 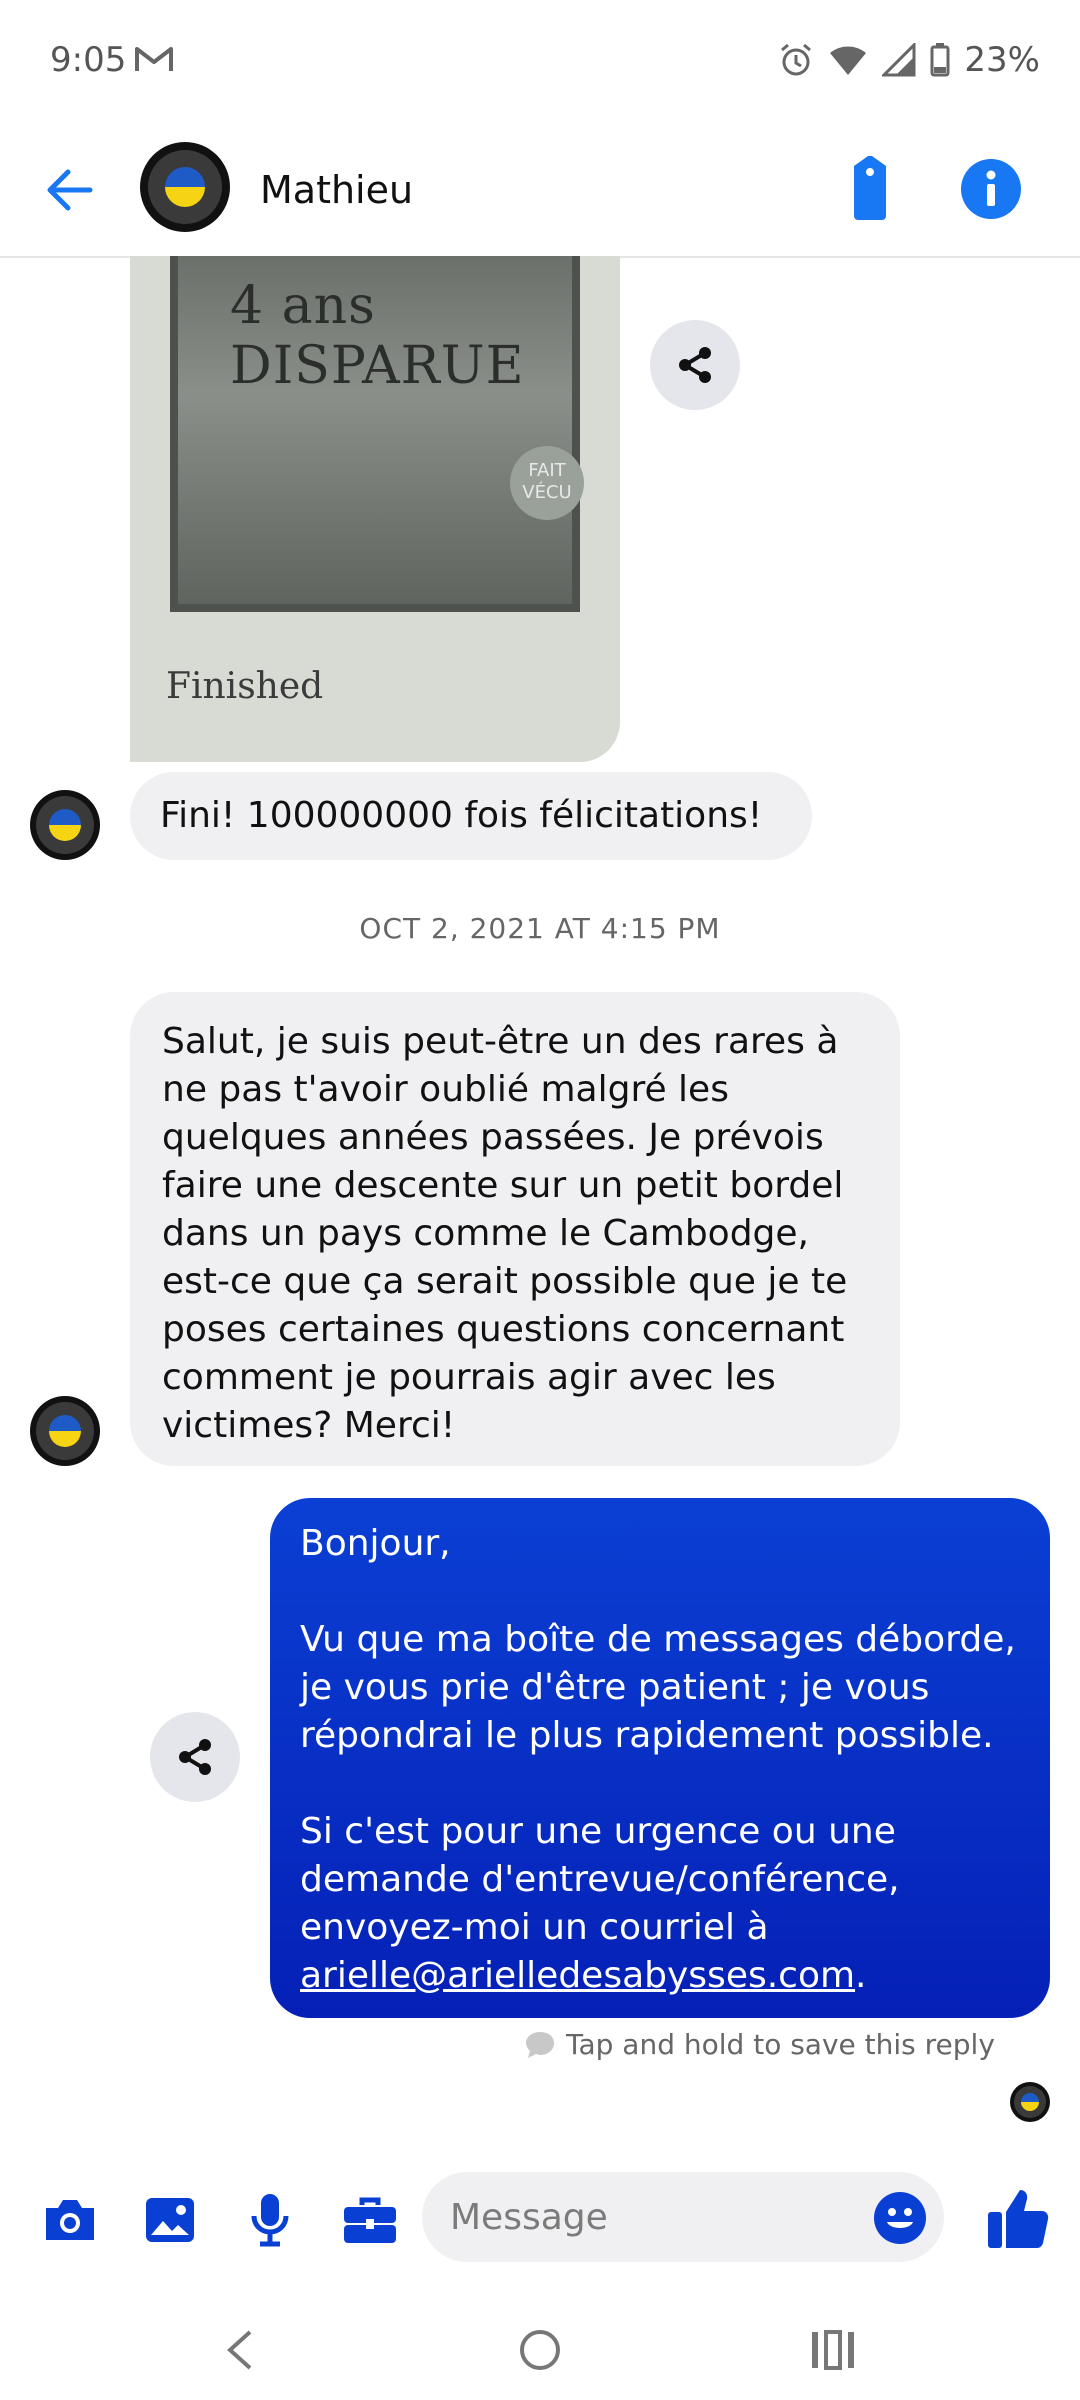 I want to click on status-indicators: 23%, so click(x=909, y=60).